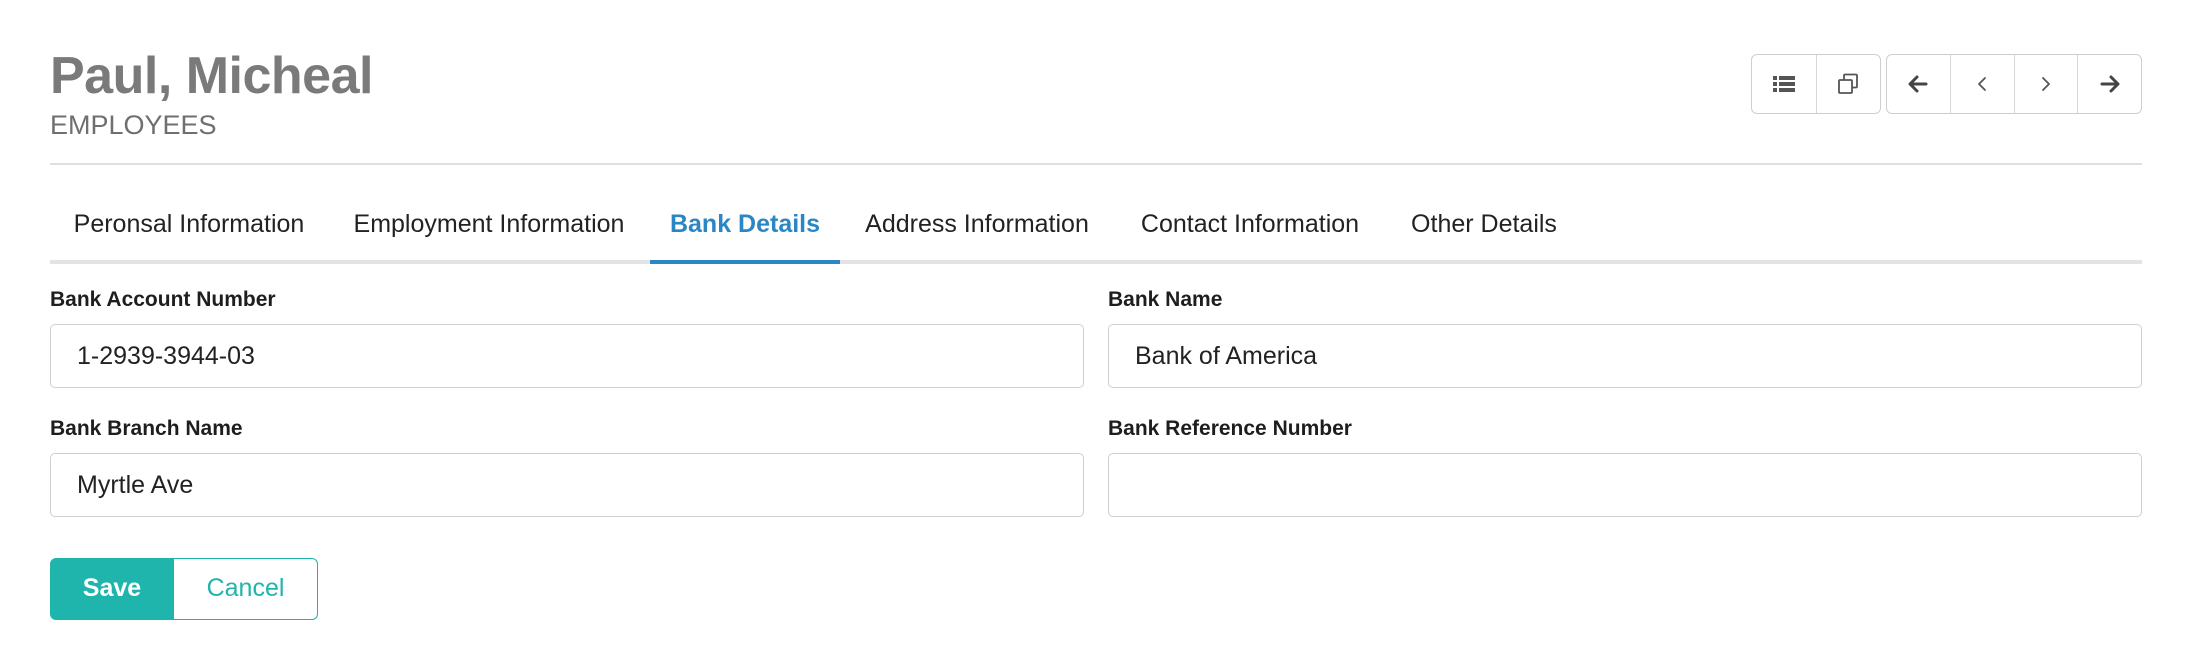 The height and width of the screenshot is (668, 2194). I want to click on previous-record-button, so click(1983, 84).